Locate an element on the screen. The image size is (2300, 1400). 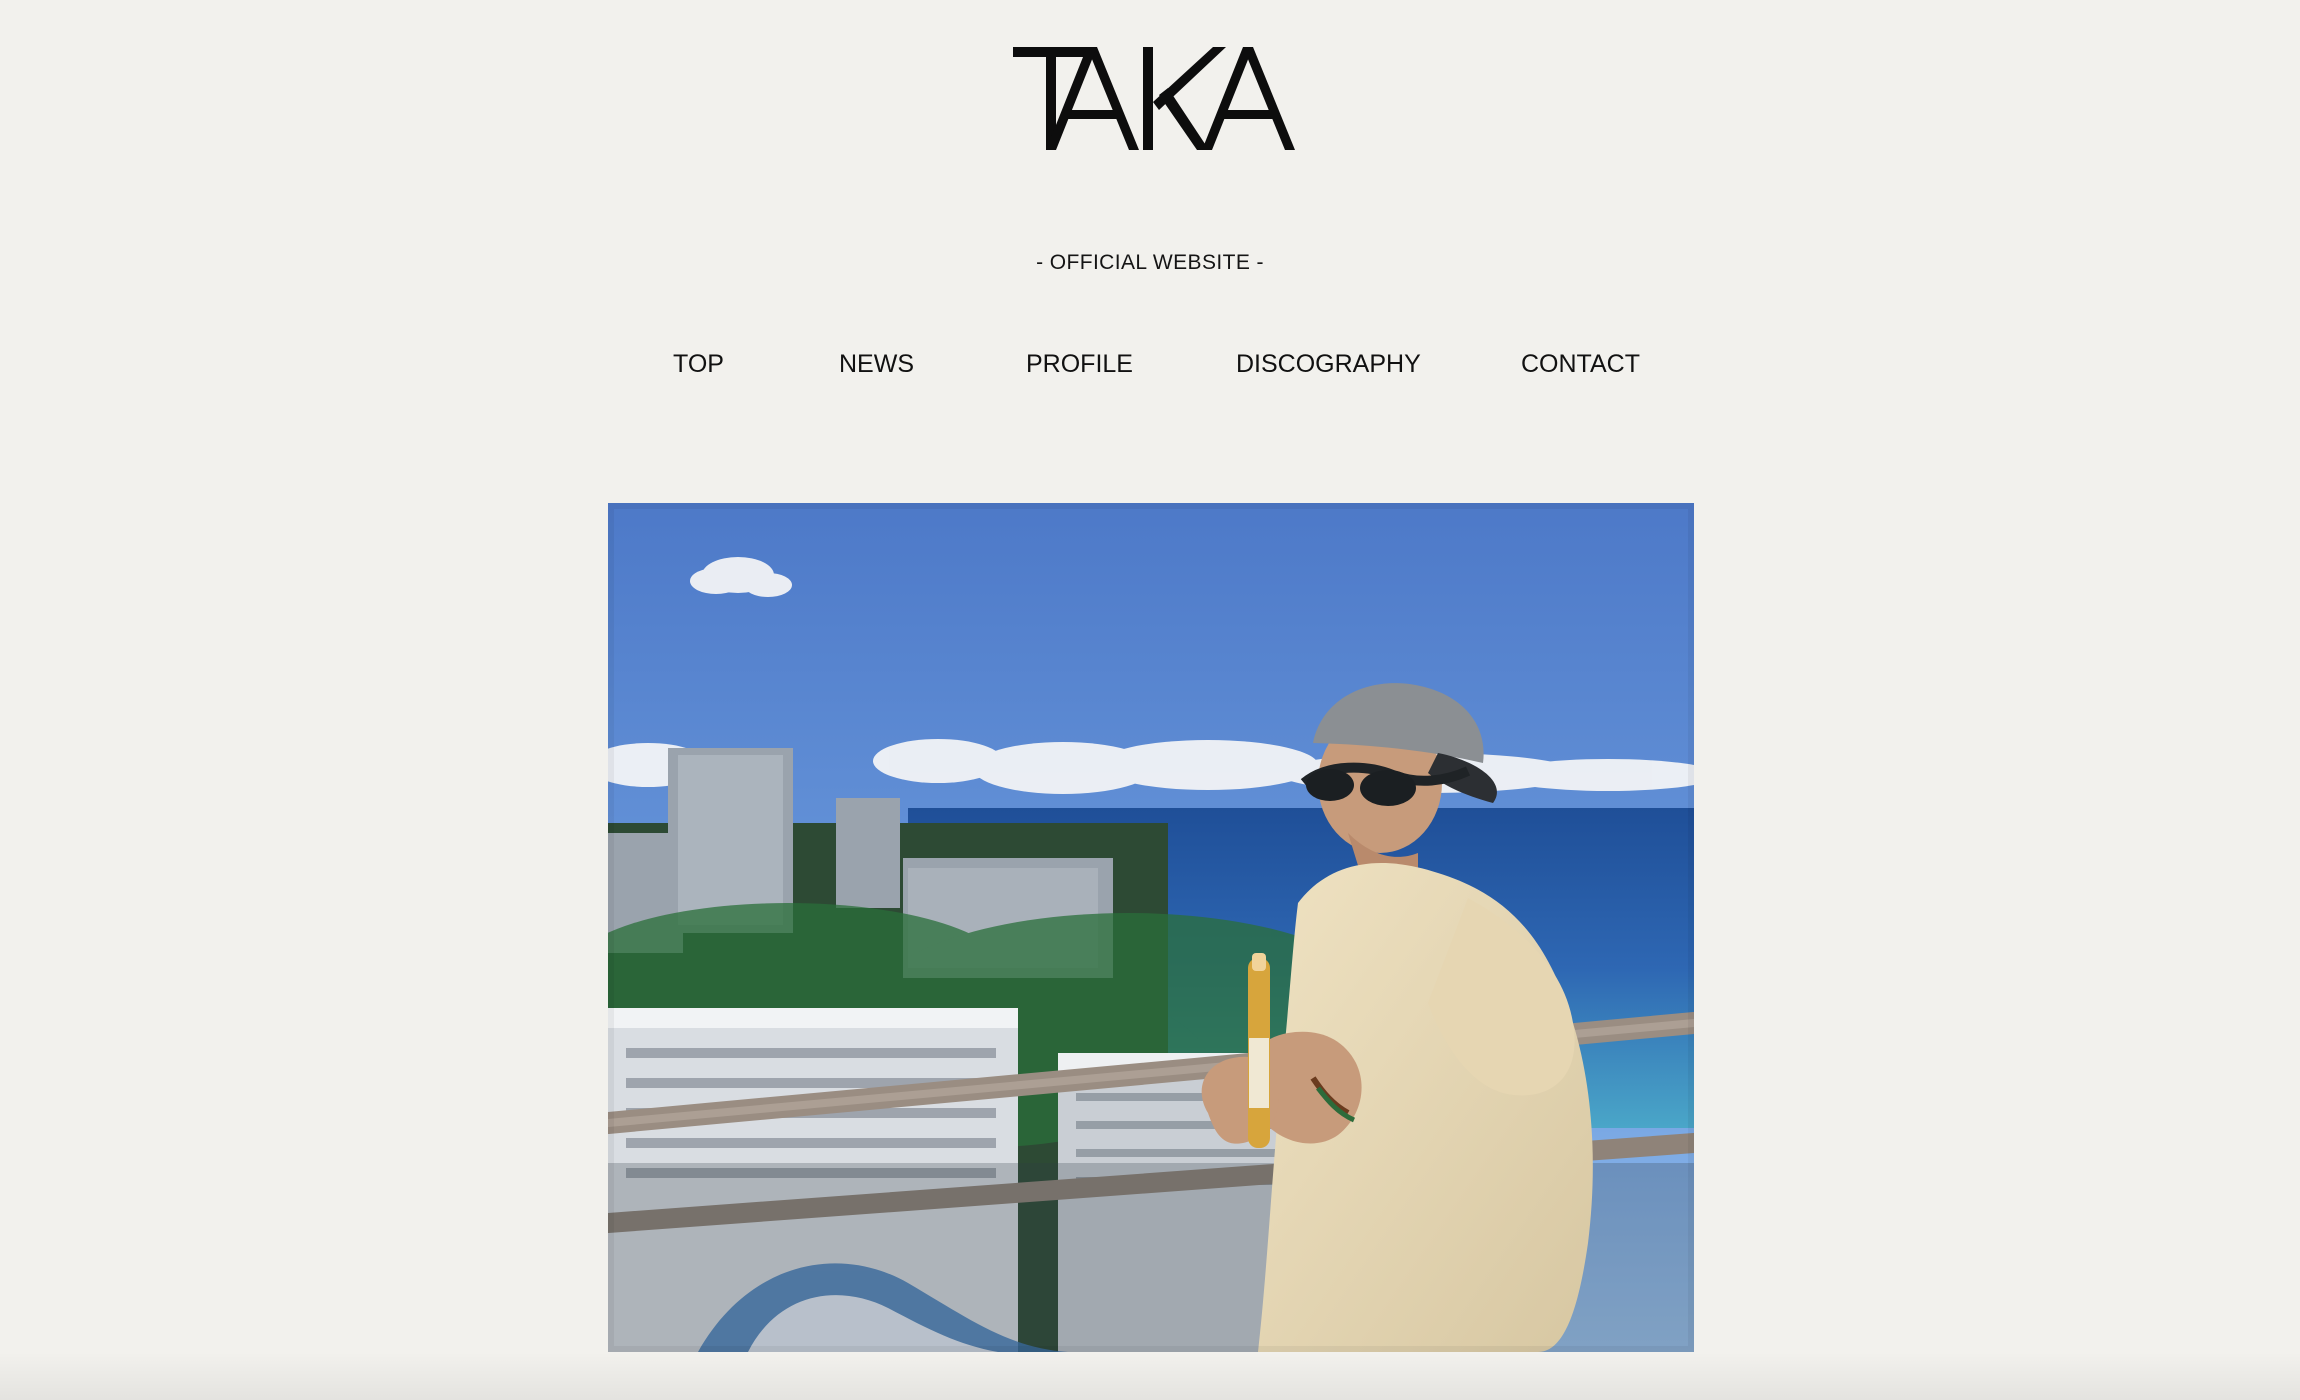
nav-item-contact: CONTACT is located at coordinates (1580, 364).